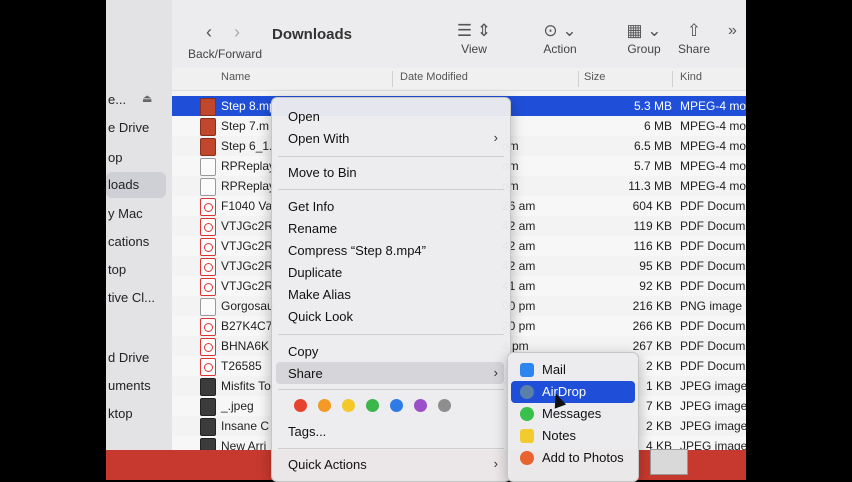 The width and height of the screenshot is (852, 482). Describe the element at coordinates (245, 426) in the screenshot. I see `file-name: Insane C` at that location.